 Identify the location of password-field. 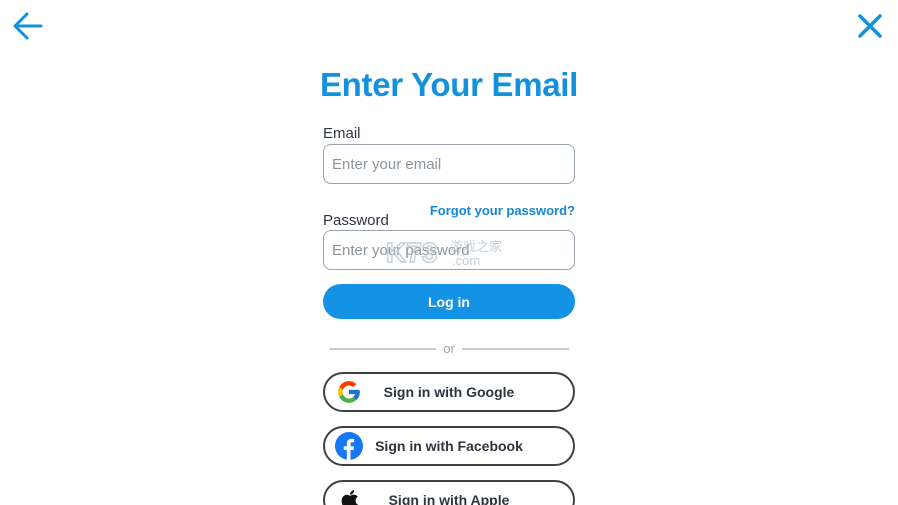
(449, 250).